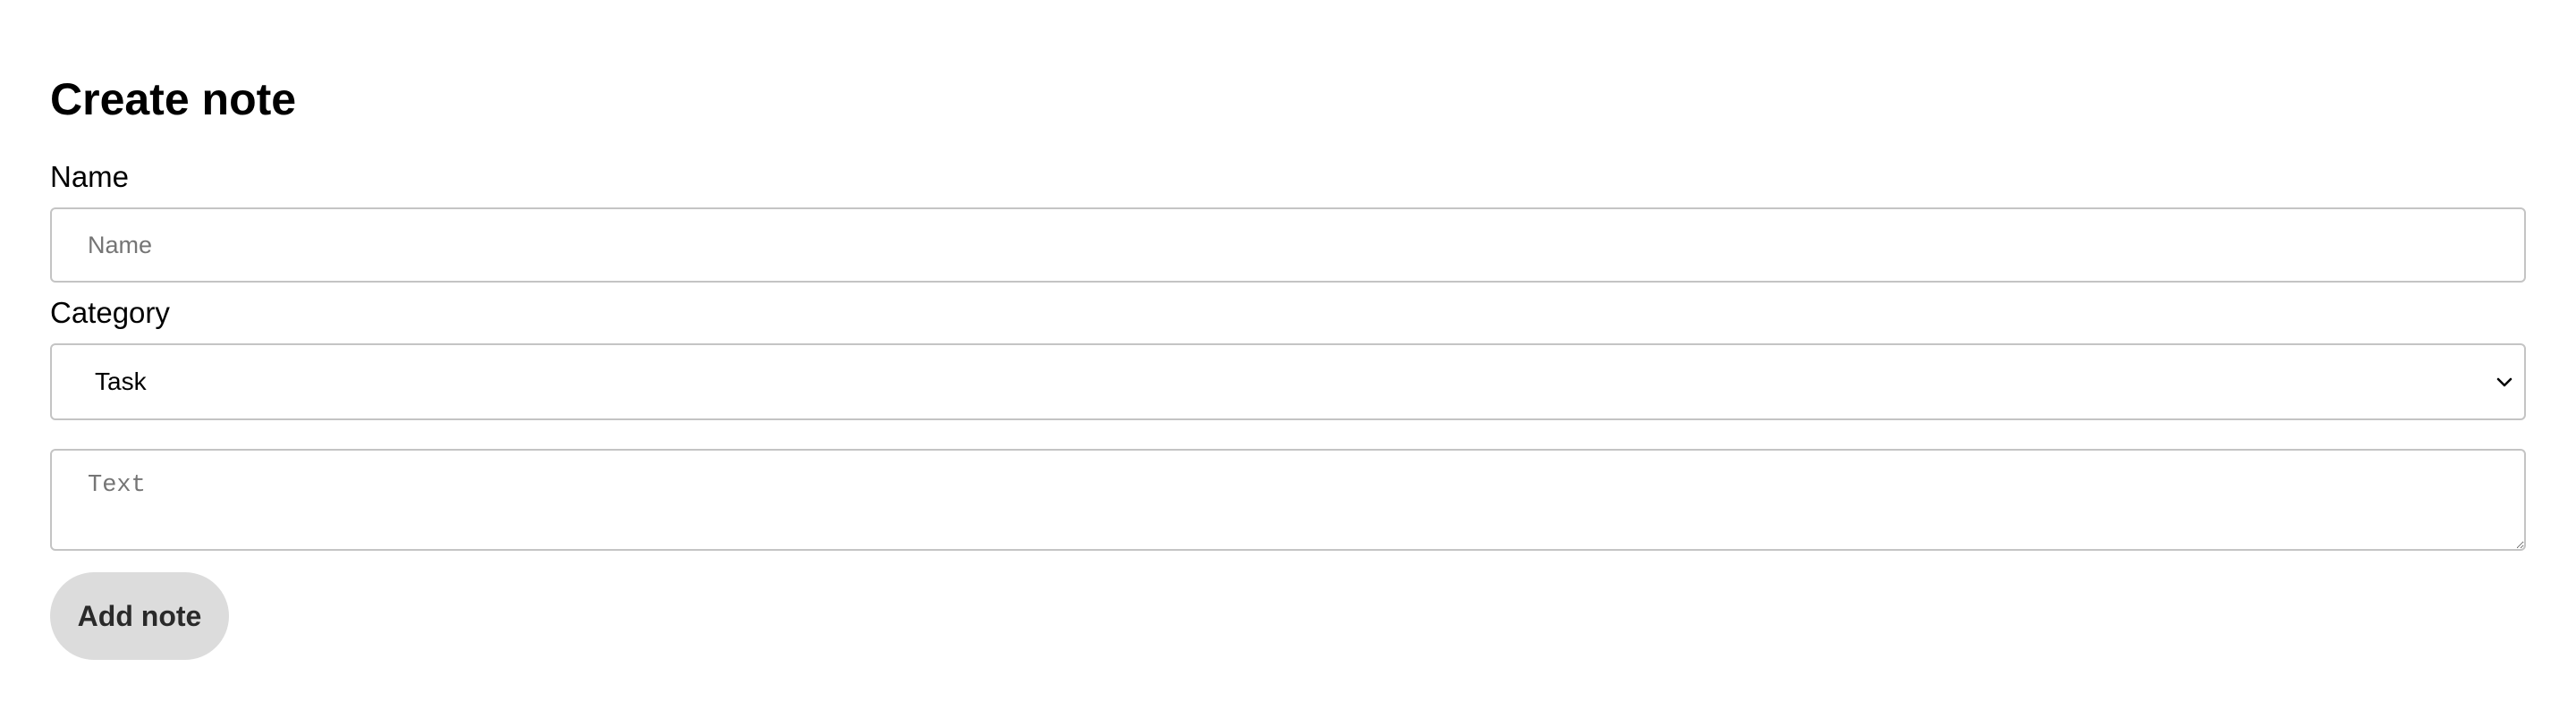 Image resolution: width=2576 pixels, height=701 pixels. Describe the element at coordinates (1288, 381) in the screenshot. I see `category-select: Task` at that location.